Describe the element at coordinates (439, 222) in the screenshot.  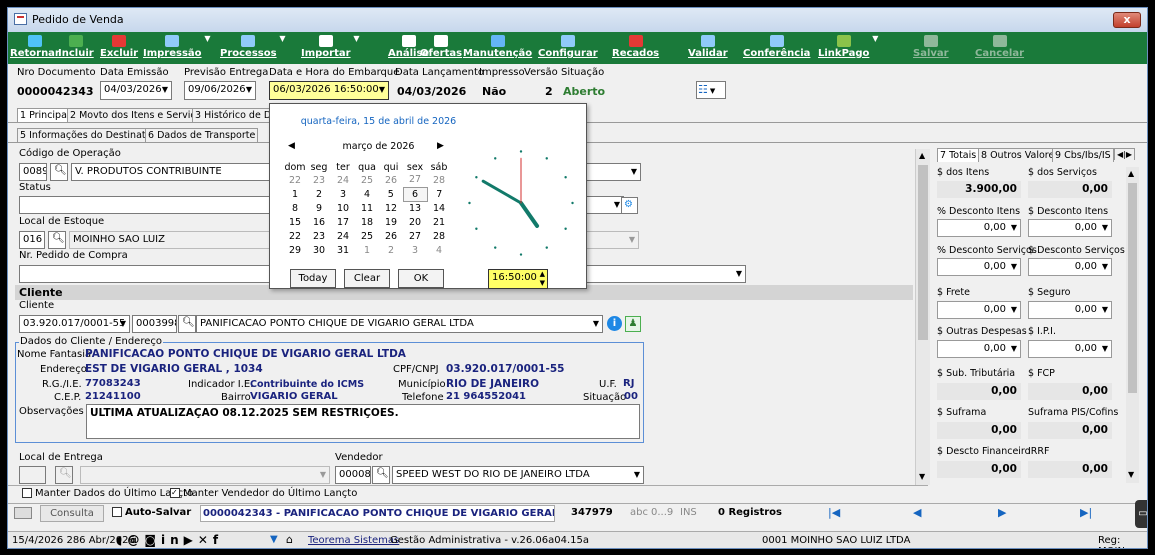
I see `calendar-day: 21` at that location.